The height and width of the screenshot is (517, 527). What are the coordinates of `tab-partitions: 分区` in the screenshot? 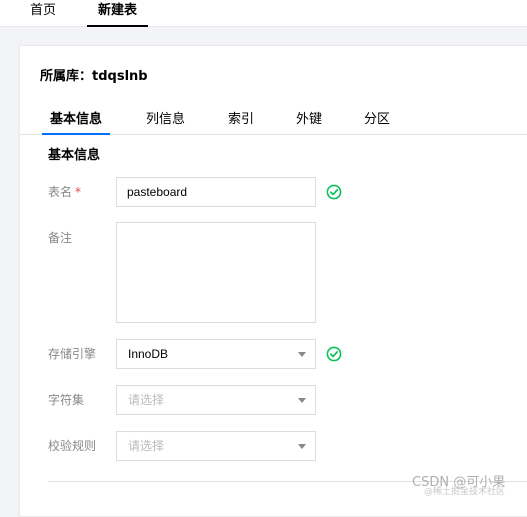 It's located at (377, 120).